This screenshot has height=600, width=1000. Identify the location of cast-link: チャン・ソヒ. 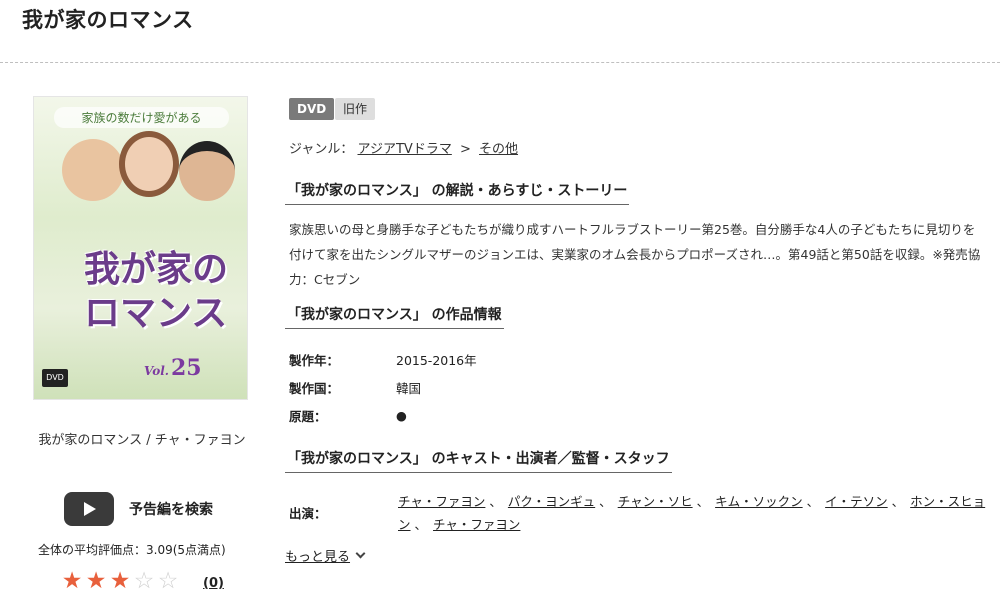
(655, 501).